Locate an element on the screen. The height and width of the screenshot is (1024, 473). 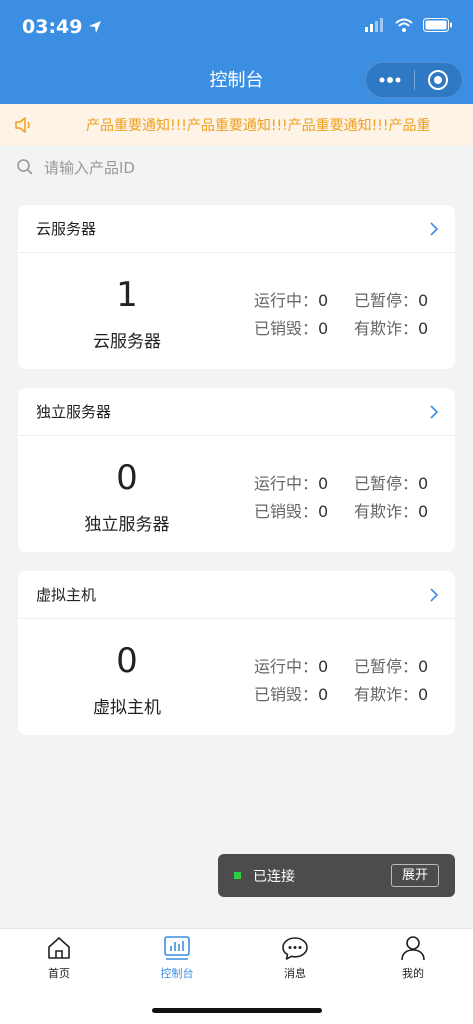
home-indicator is located at coordinates (237, 1010).